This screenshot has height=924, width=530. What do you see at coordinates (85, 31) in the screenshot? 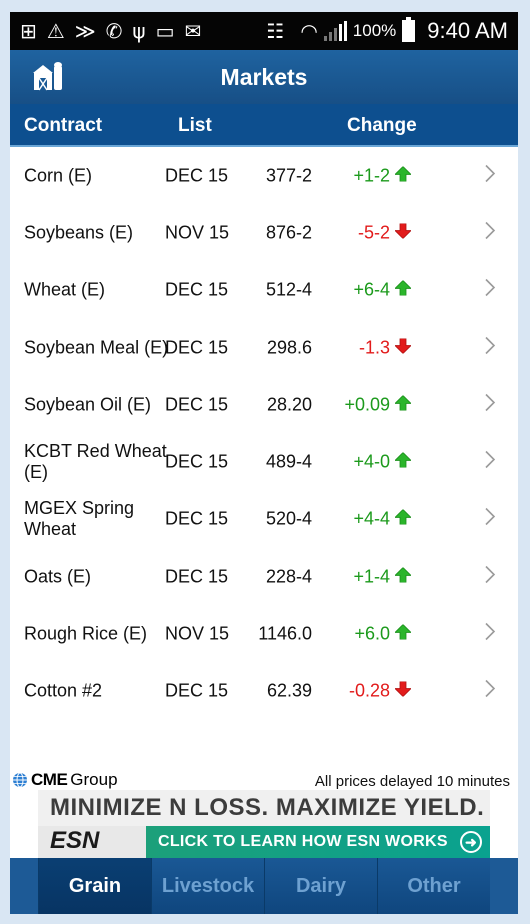
I see `sprint-icon: ≫` at bounding box center [85, 31].